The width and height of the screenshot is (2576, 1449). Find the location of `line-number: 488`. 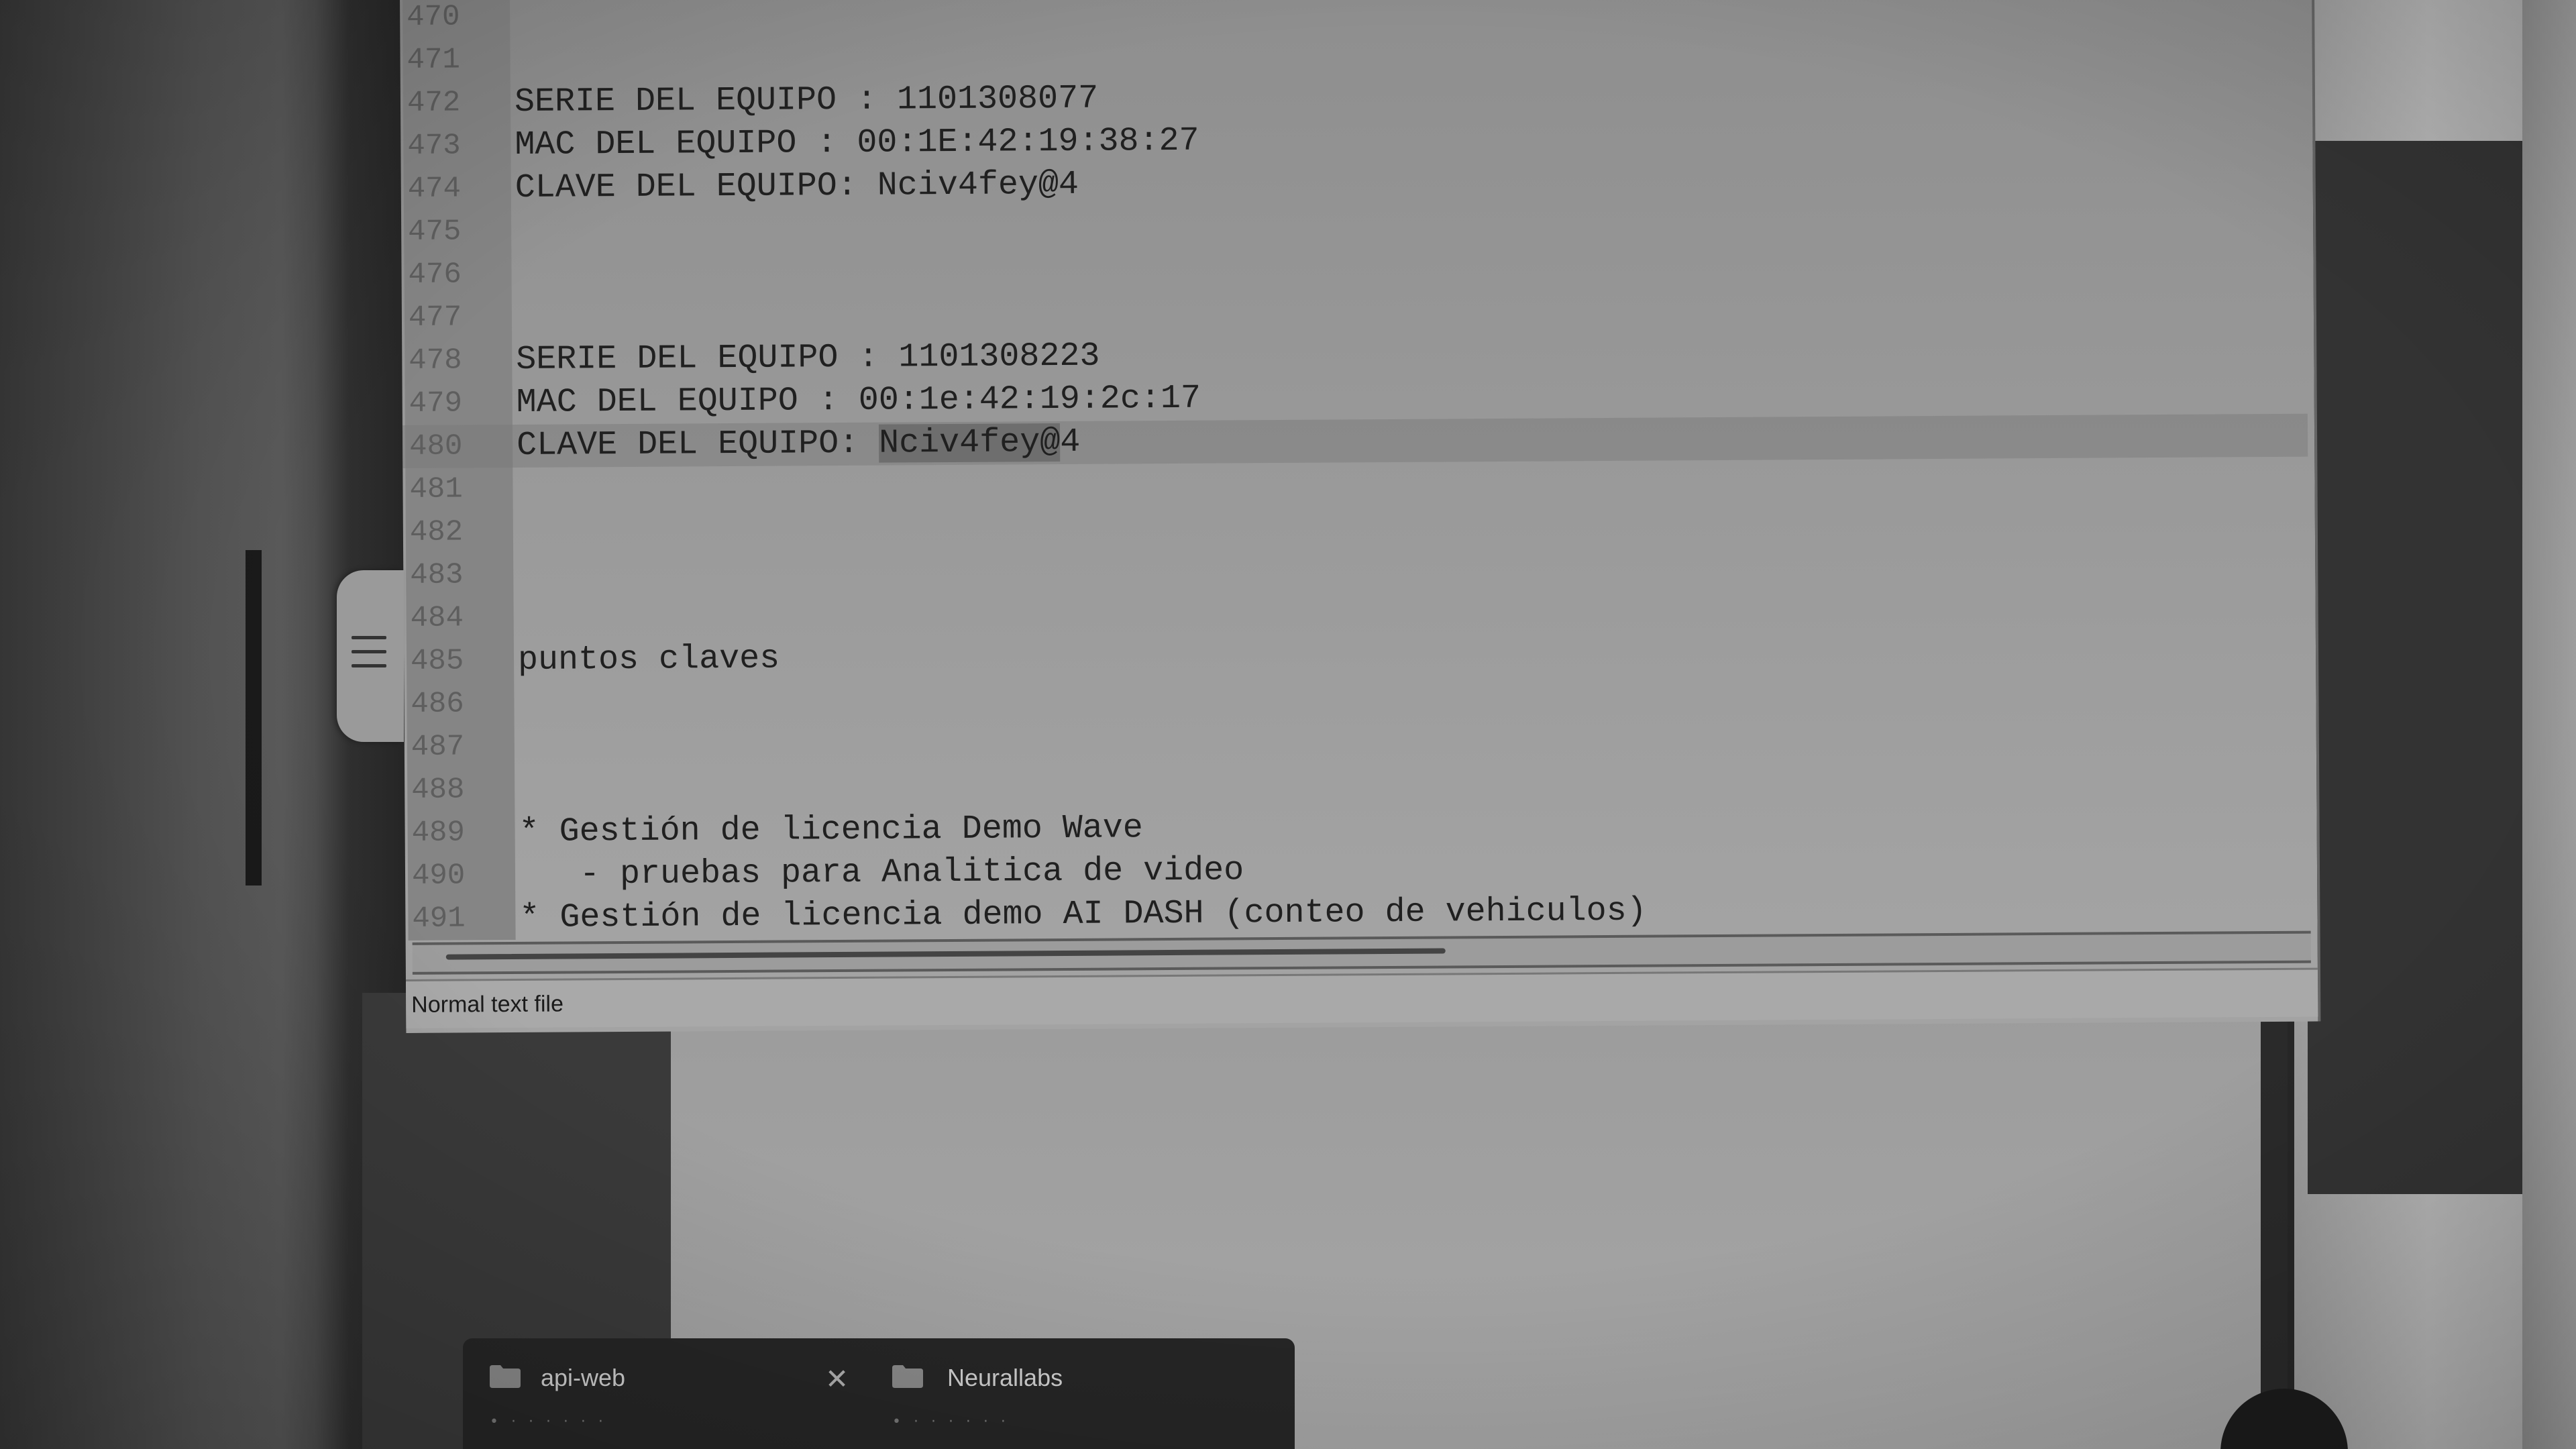

line-number: 488 is located at coordinates (438, 790).